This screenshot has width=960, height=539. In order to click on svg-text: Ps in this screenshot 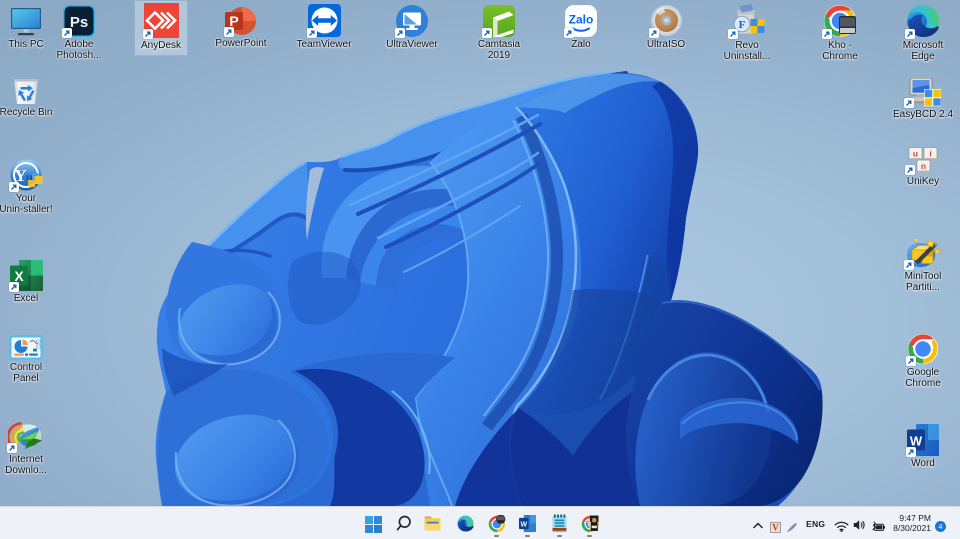, I will do `click(79, 22)`.